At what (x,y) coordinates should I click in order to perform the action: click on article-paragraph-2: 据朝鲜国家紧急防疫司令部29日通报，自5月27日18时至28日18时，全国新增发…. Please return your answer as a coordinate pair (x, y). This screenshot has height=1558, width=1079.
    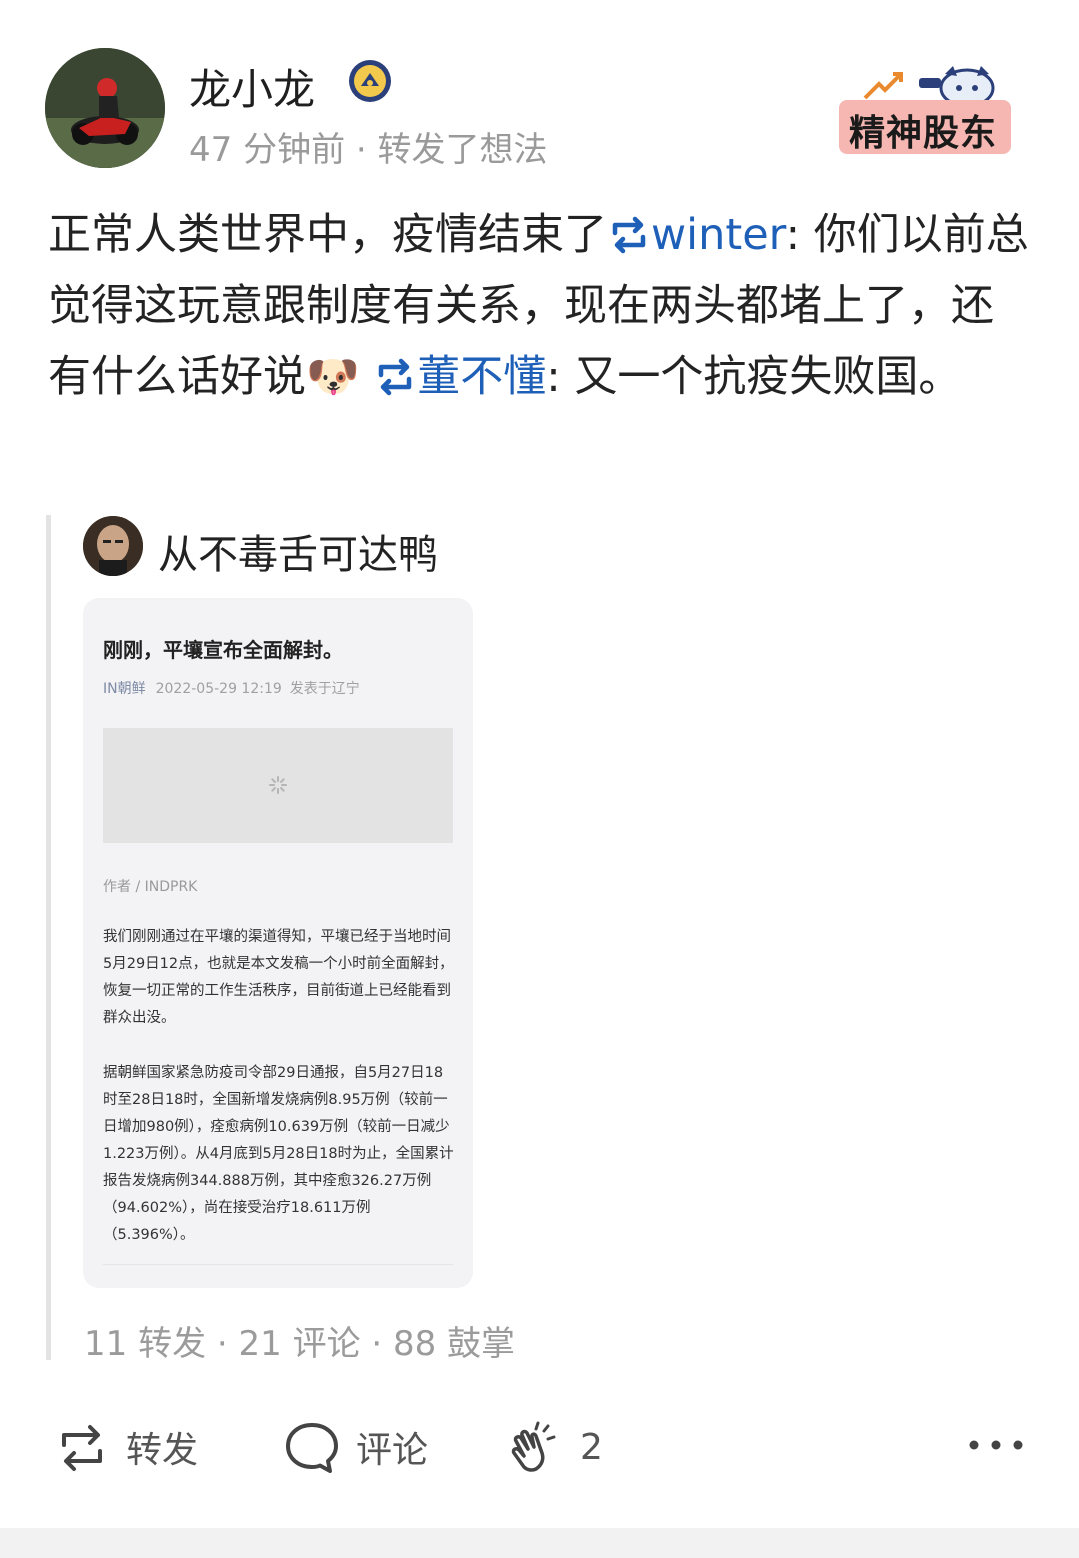
    Looking at the image, I should click on (278, 1154).